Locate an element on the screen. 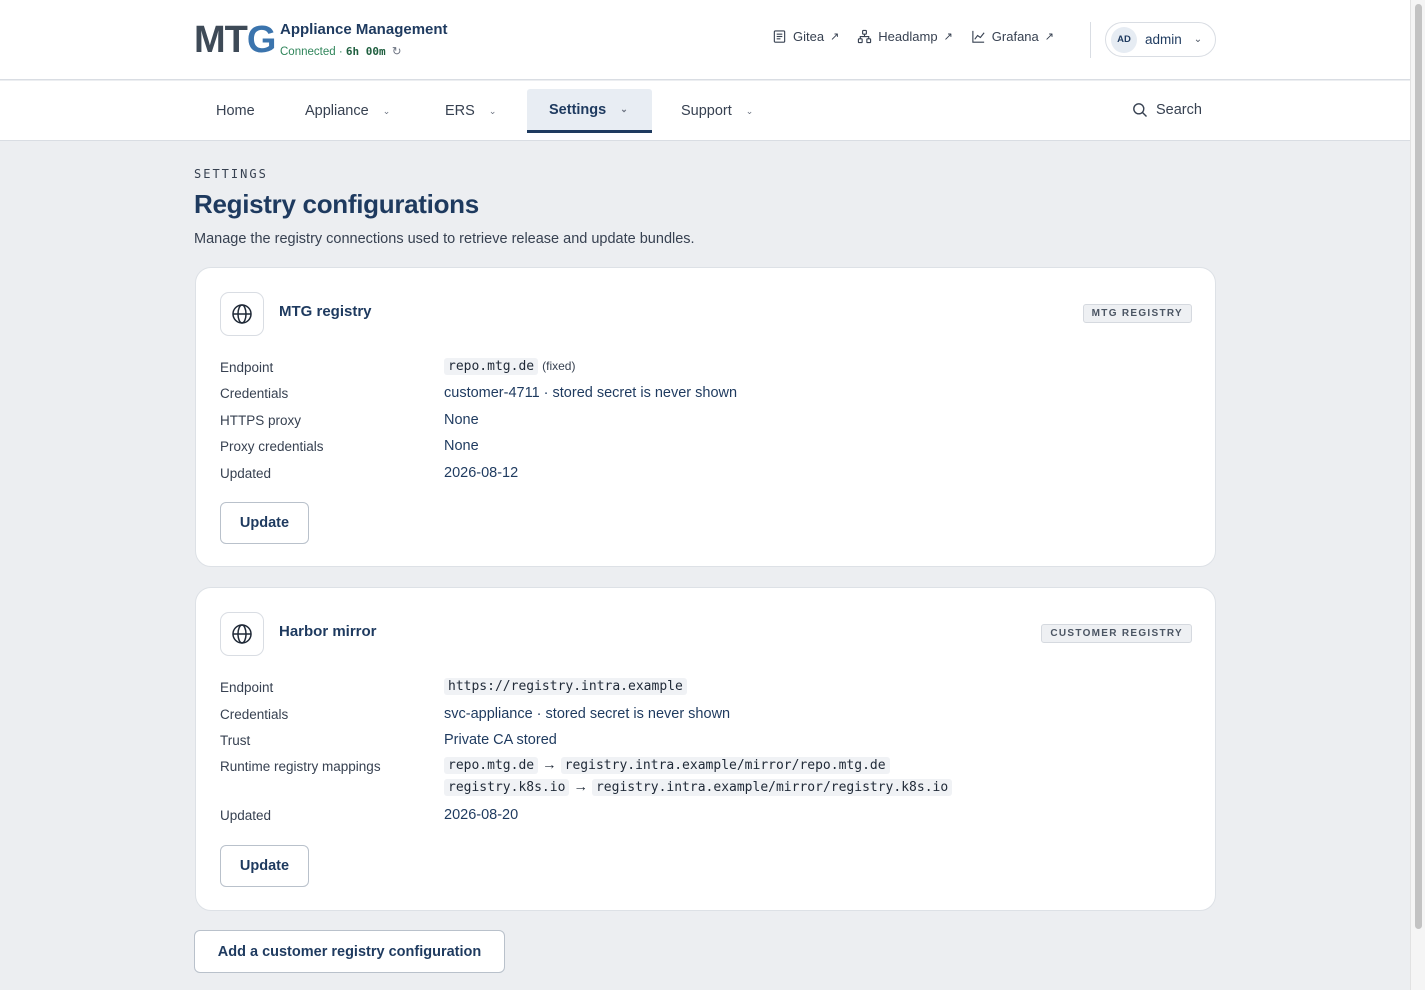  endpoint-code: repo.mtg.de is located at coordinates (491, 366).